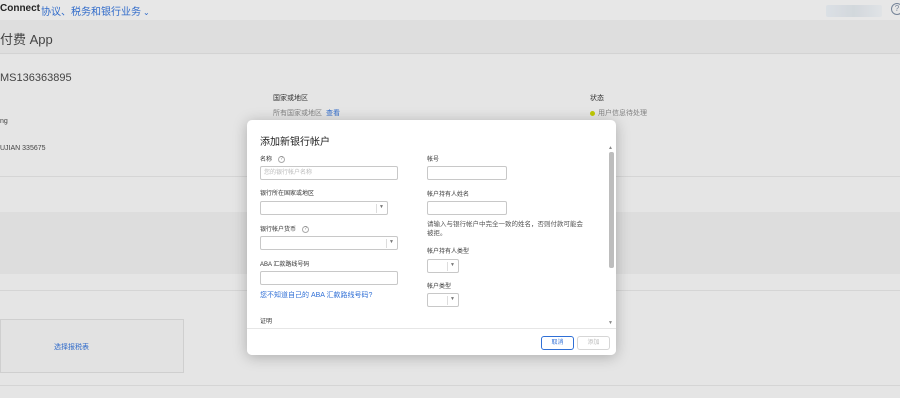 This screenshot has width=900, height=398. Describe the element at coordinates (448, 195) in the screenshot. I see `holder-name-label: 帐户持有人姓名` at that location.